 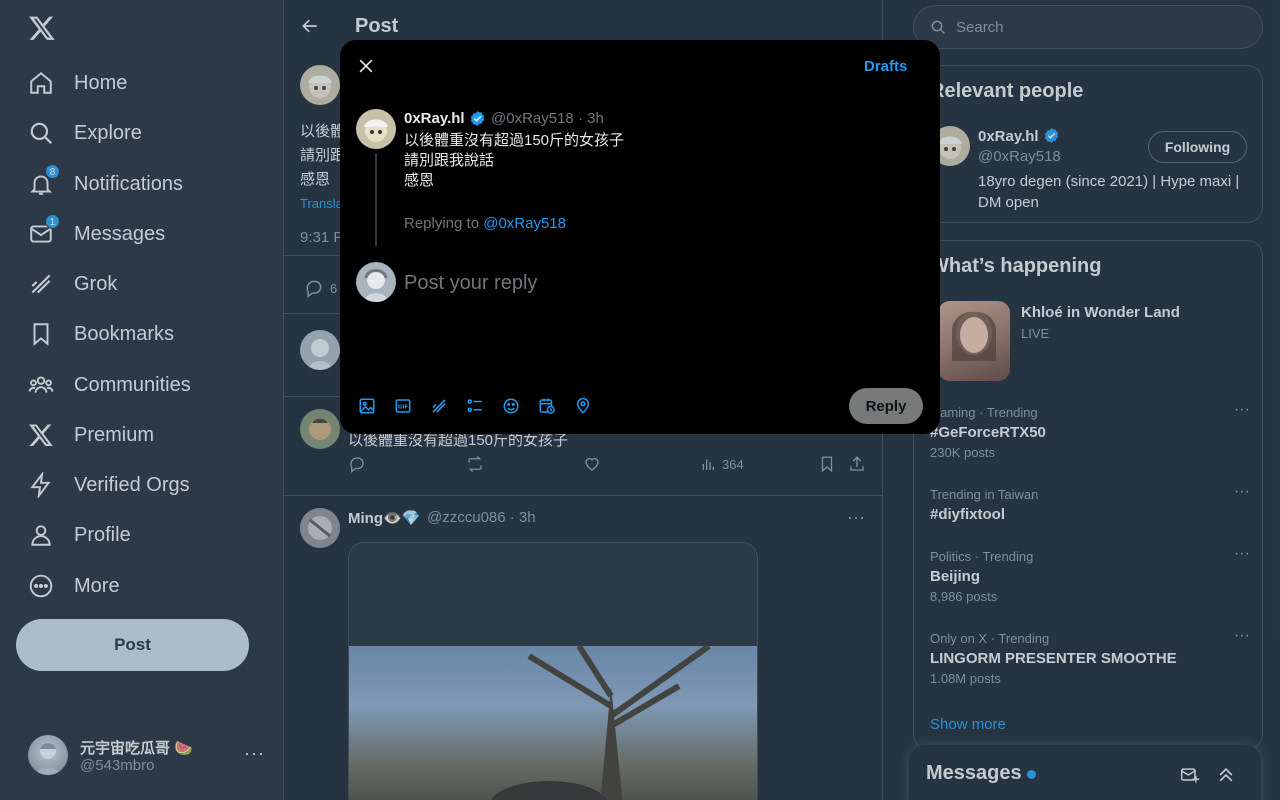 I want to click on reply-button: Reply, so click(x=886, y=406).